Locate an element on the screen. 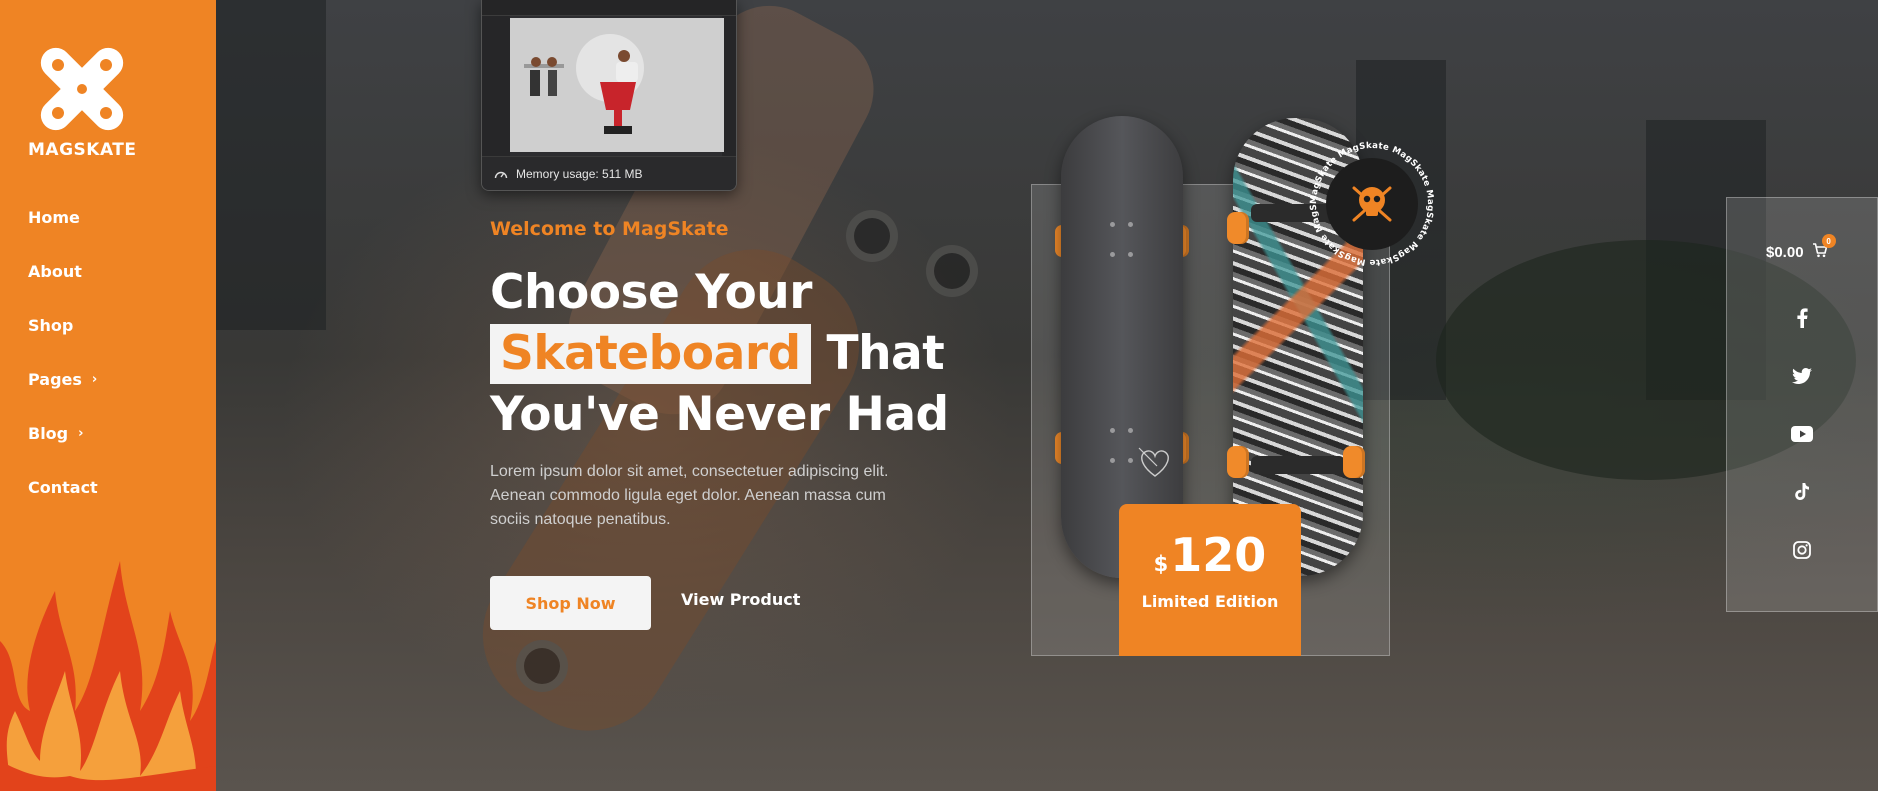 The image size is (1878, 791). background-building is located at coordinates (271, 165).